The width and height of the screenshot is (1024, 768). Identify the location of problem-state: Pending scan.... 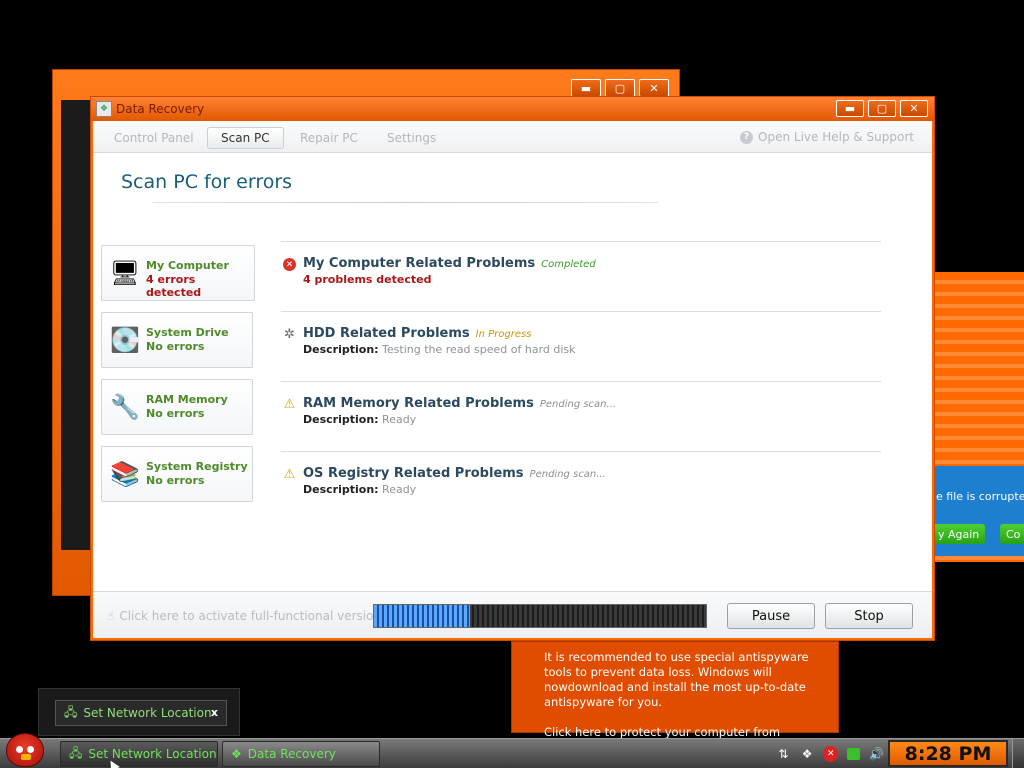
(578, 404).